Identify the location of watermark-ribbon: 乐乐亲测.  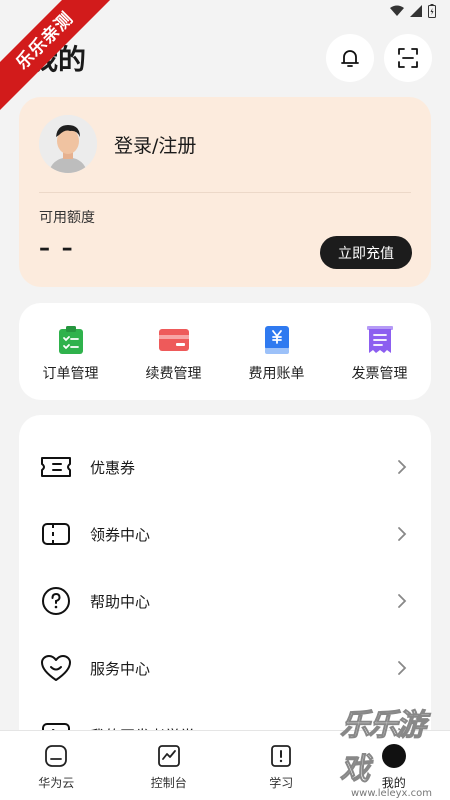
(60, 60).